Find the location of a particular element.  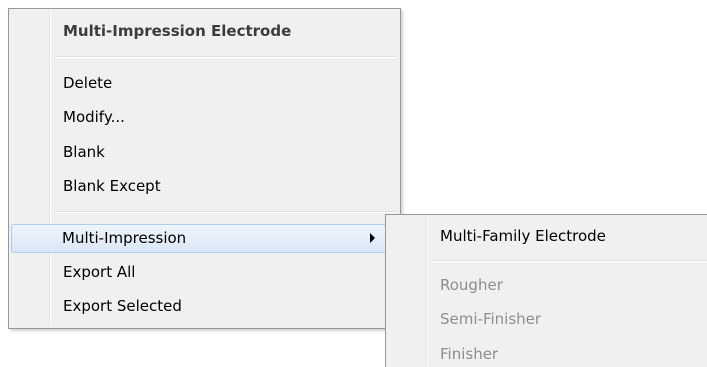

submenu-arrow-icon is located at coordinates (372, 238).